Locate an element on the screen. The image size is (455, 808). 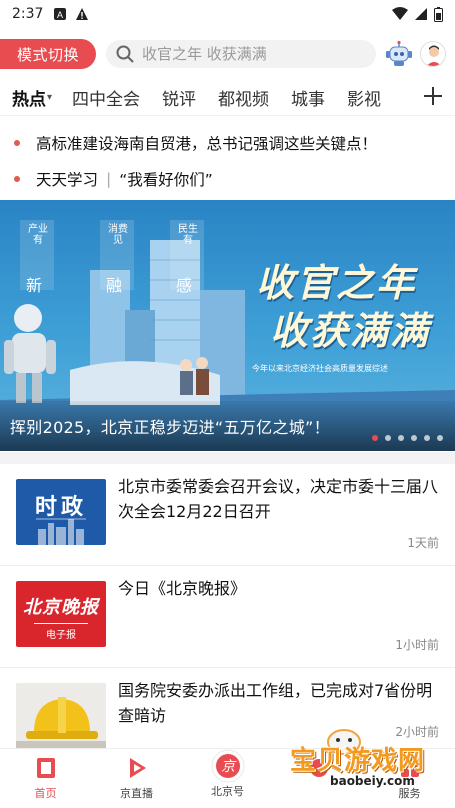
battery-icon is located at coordinates (438, 14).